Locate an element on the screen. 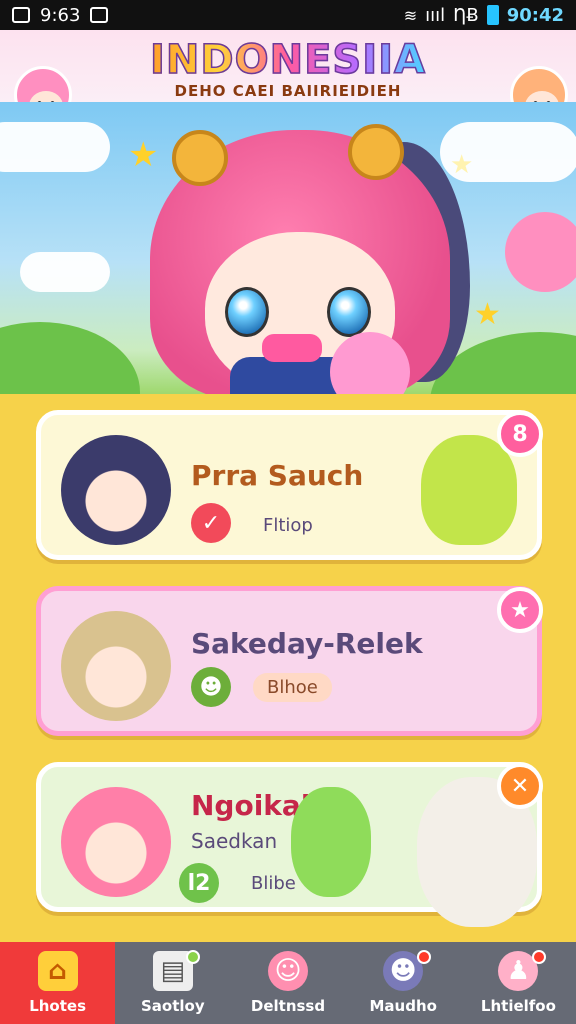 The height and width of the screenshot is (1024, 576). game-subtitle: DEHO CAEI BAIIRIEIDIEH is located at coordinates (288, 91).